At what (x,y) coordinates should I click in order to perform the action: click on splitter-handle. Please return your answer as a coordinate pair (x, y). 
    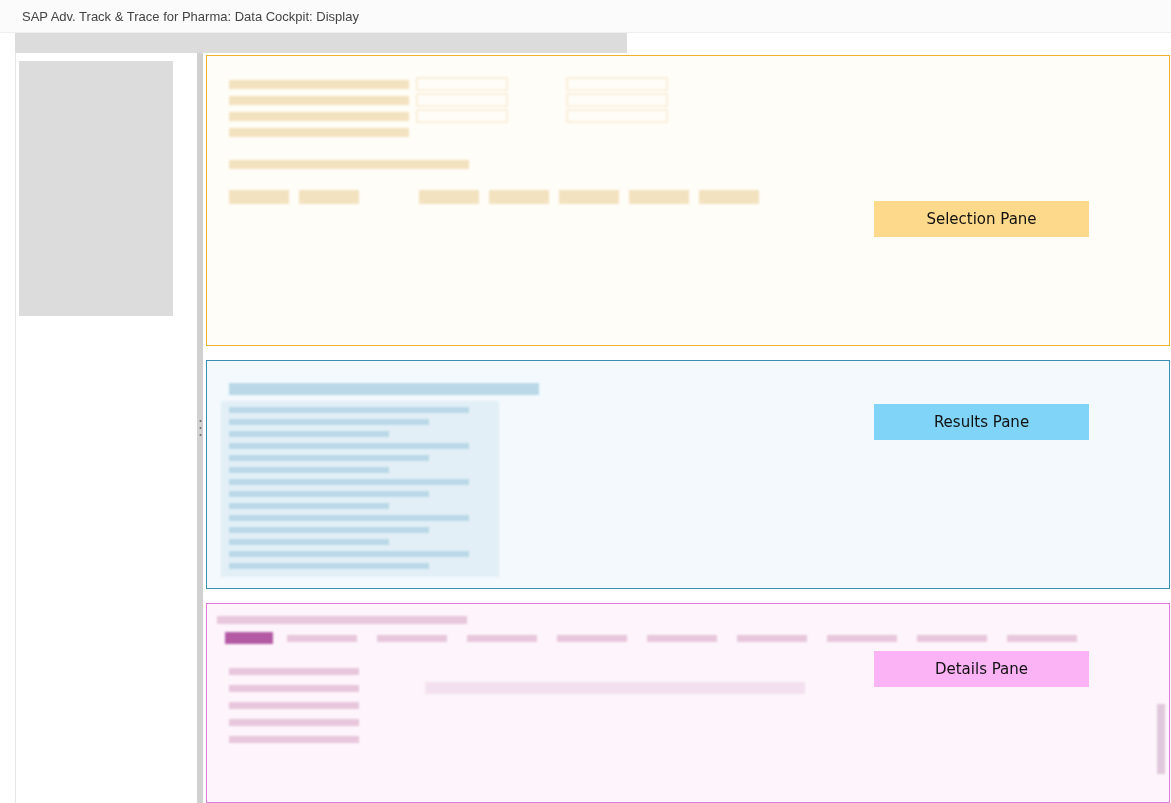
    Looking at the image, I should click on (200, 428).